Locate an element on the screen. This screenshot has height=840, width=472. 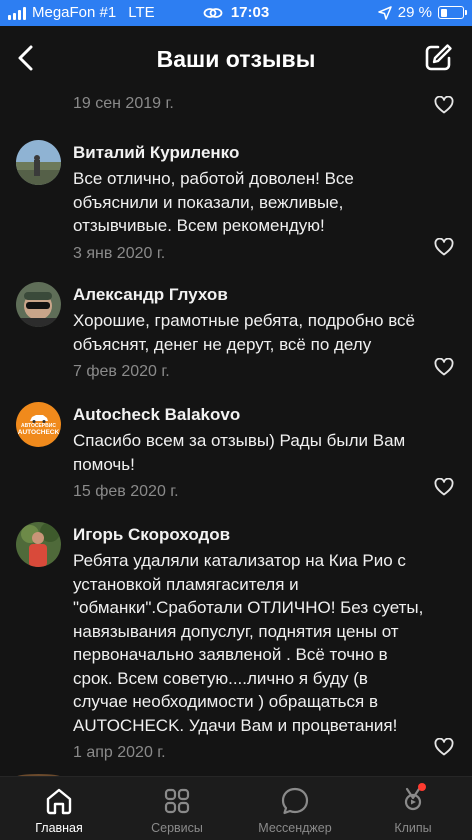
tab-label: Мессенджер is located at coordinates (295, 828).